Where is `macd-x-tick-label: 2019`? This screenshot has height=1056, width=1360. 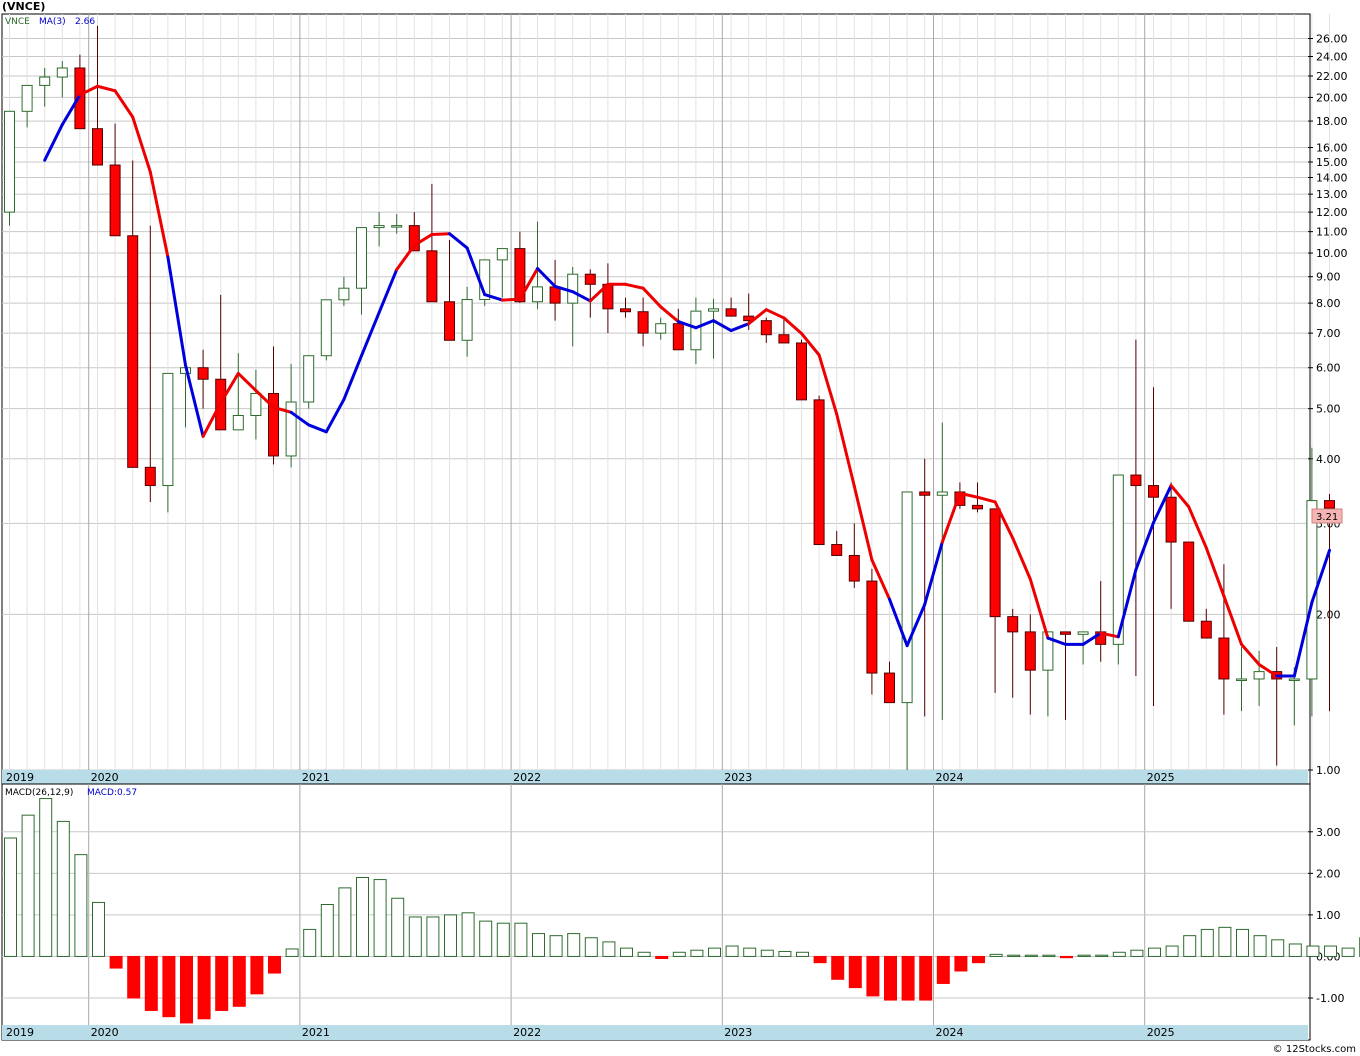 macd-x-tick-label: 2019 is located at coordinates (20, 1032).